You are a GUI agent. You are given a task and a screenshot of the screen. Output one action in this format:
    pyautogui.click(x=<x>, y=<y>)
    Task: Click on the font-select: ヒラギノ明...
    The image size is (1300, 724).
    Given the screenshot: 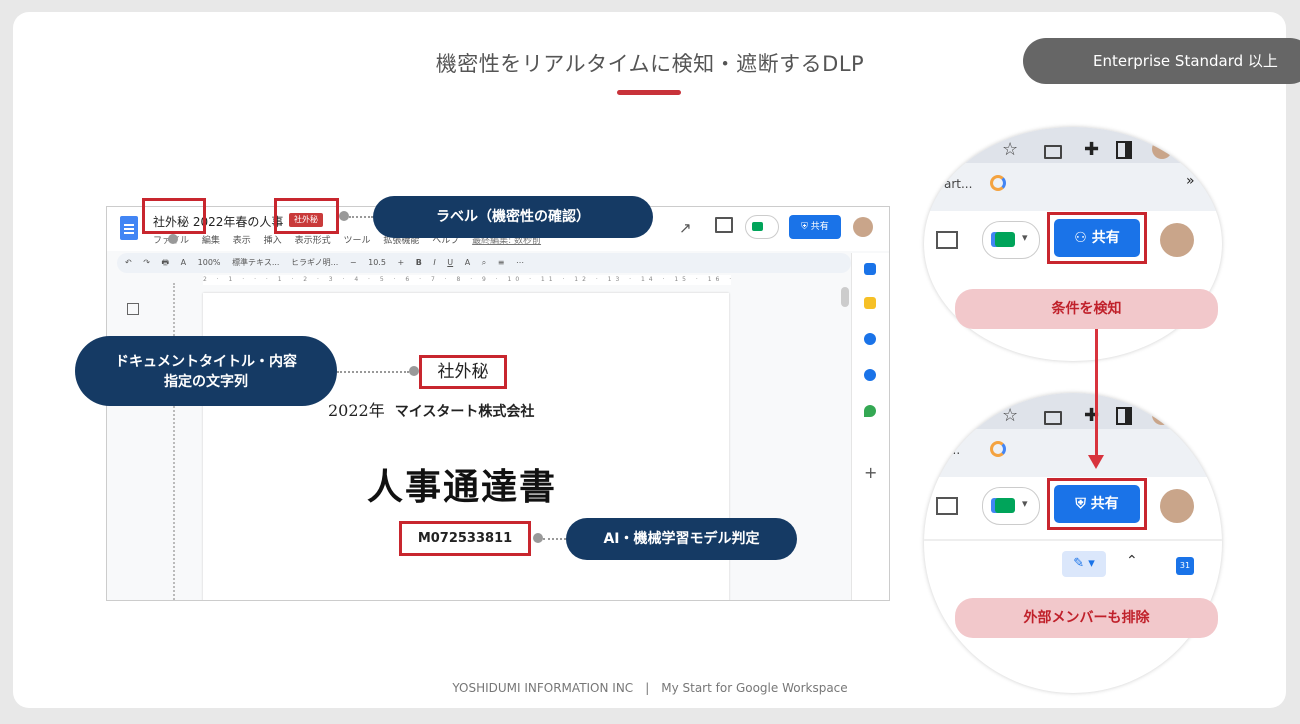 What is the action you would take?
    pyautogui.click(x=314, y=262)
    